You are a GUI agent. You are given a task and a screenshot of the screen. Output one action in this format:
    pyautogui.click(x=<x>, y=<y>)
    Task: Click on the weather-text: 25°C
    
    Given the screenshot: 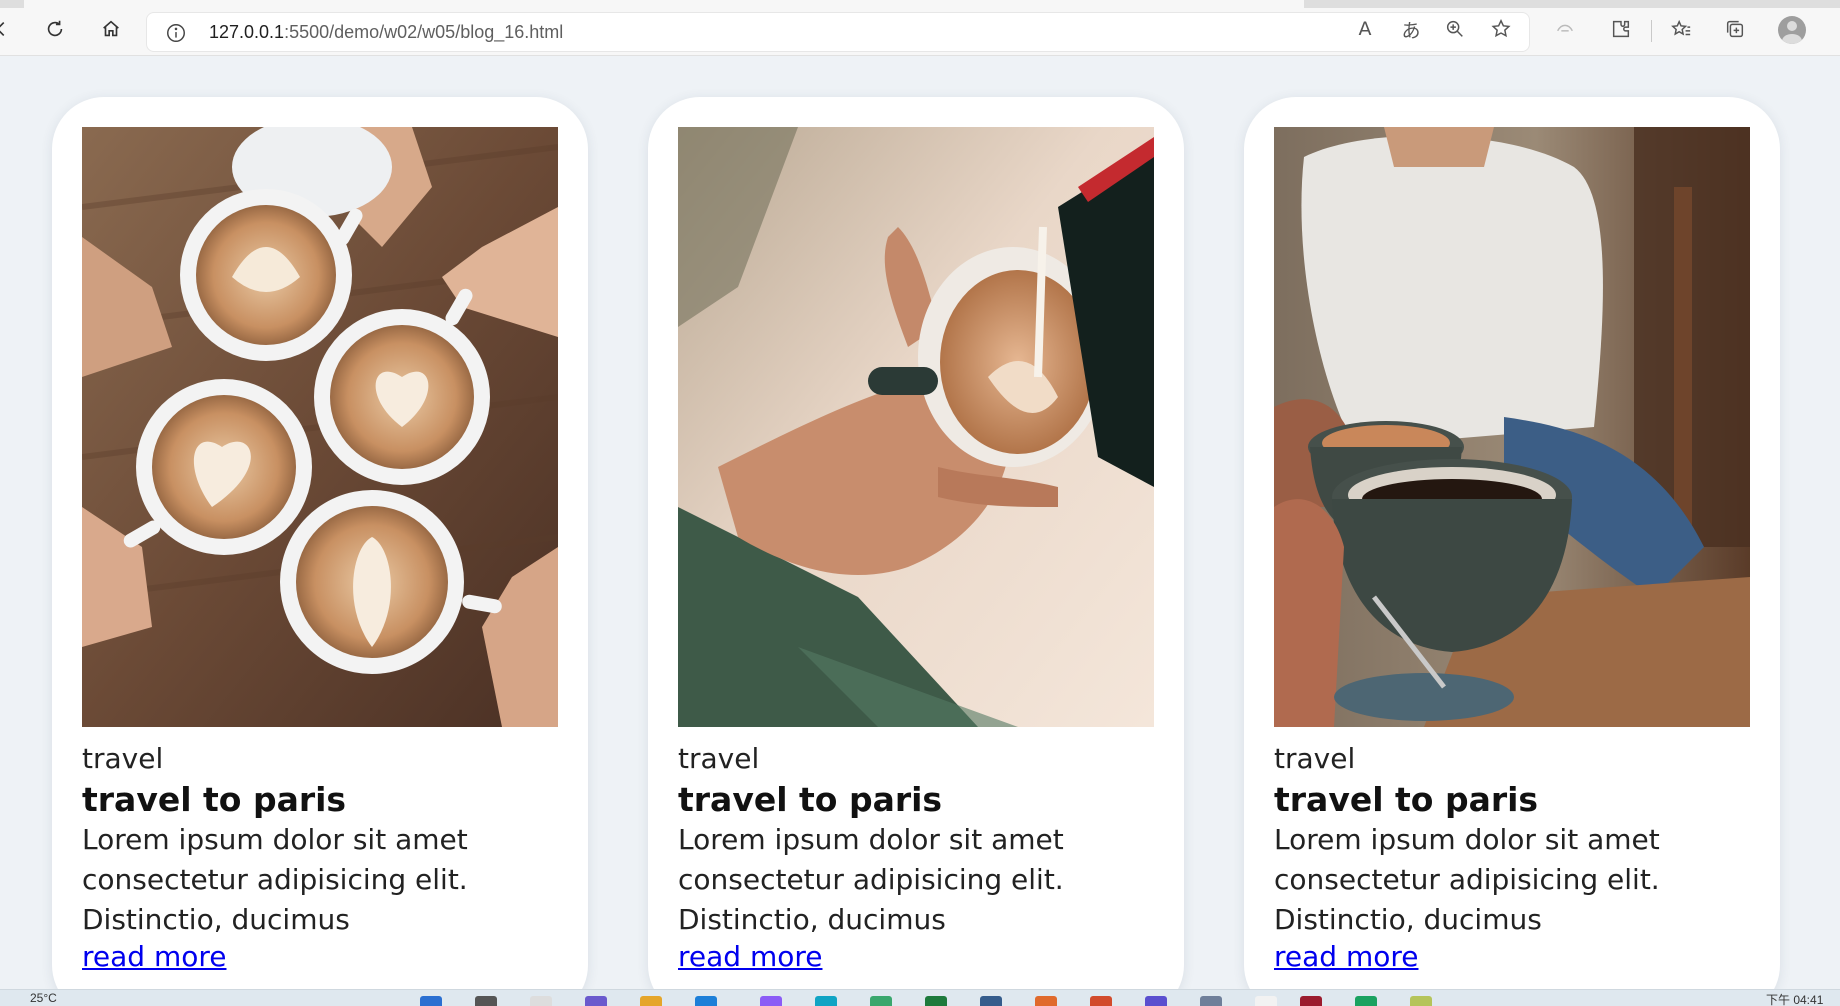 What is the action you would take?
    pyautogui.click(x=43, y=998)
    